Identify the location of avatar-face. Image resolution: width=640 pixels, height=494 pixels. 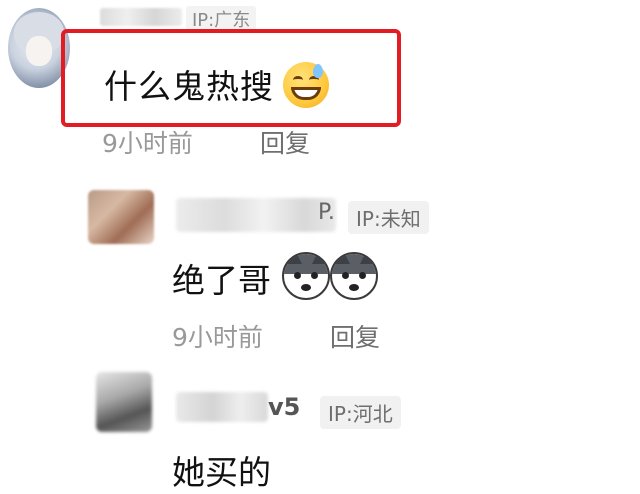
(39, 51).